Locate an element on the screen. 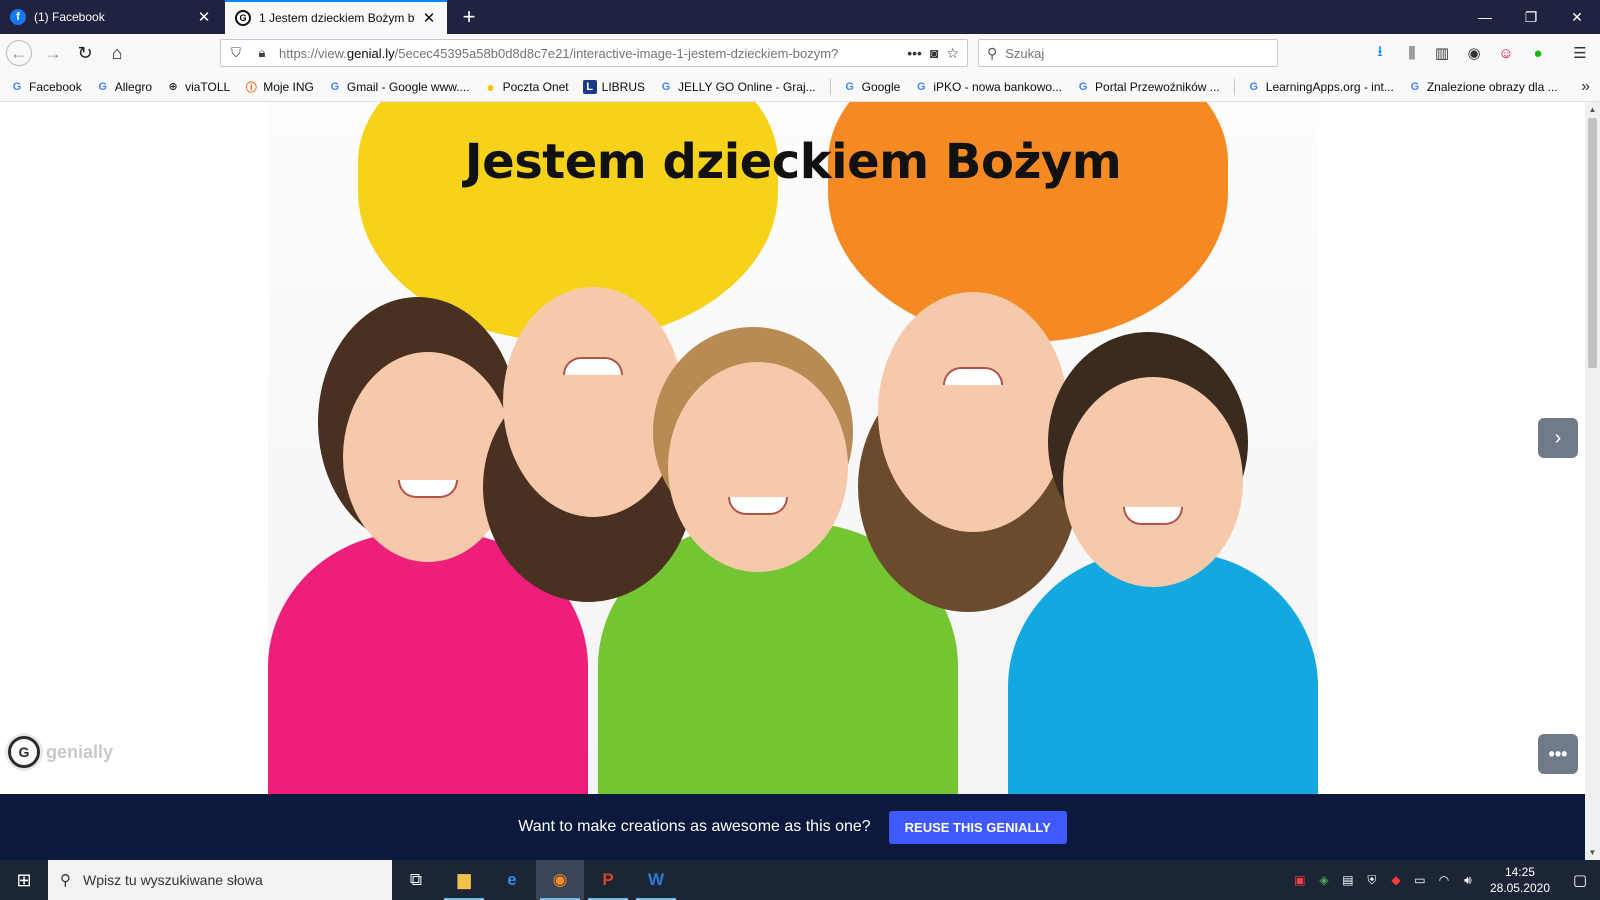  new-tab-button: + is located at coordinates (469, 17).